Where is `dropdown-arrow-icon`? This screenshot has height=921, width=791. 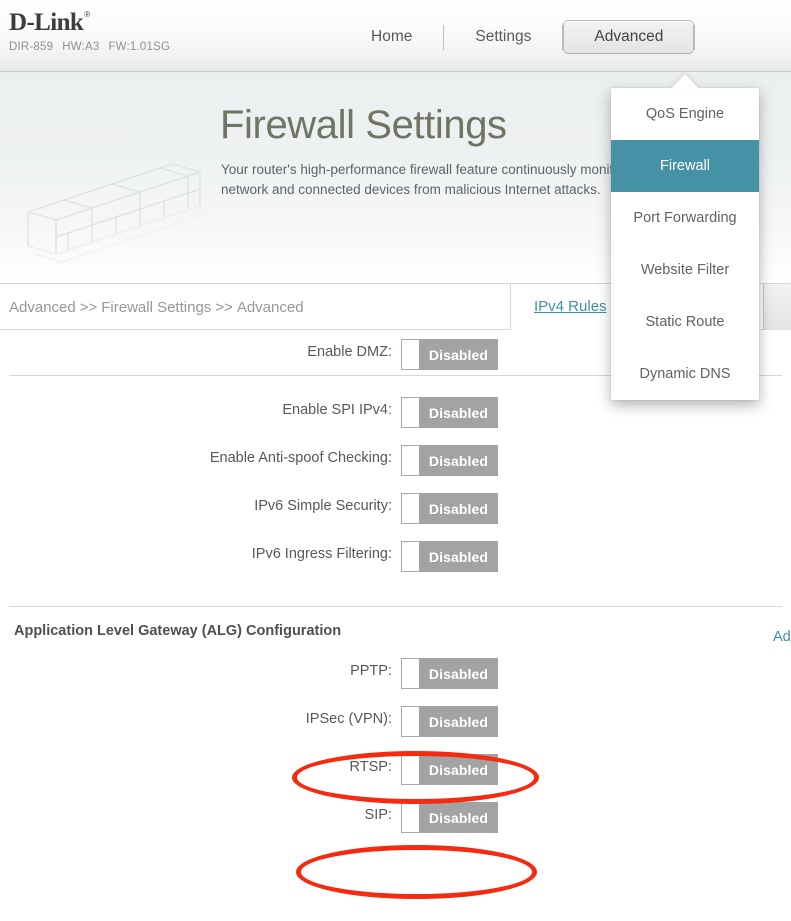 dropdown-arrow-icon is located at coordinates (685, 81).